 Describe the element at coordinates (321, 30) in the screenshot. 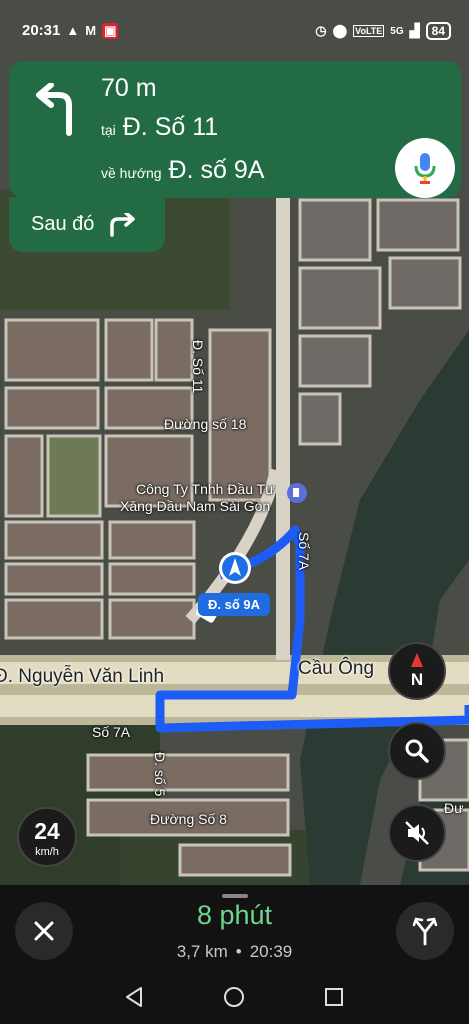

I see `alarm-icon: ◷` at that location.